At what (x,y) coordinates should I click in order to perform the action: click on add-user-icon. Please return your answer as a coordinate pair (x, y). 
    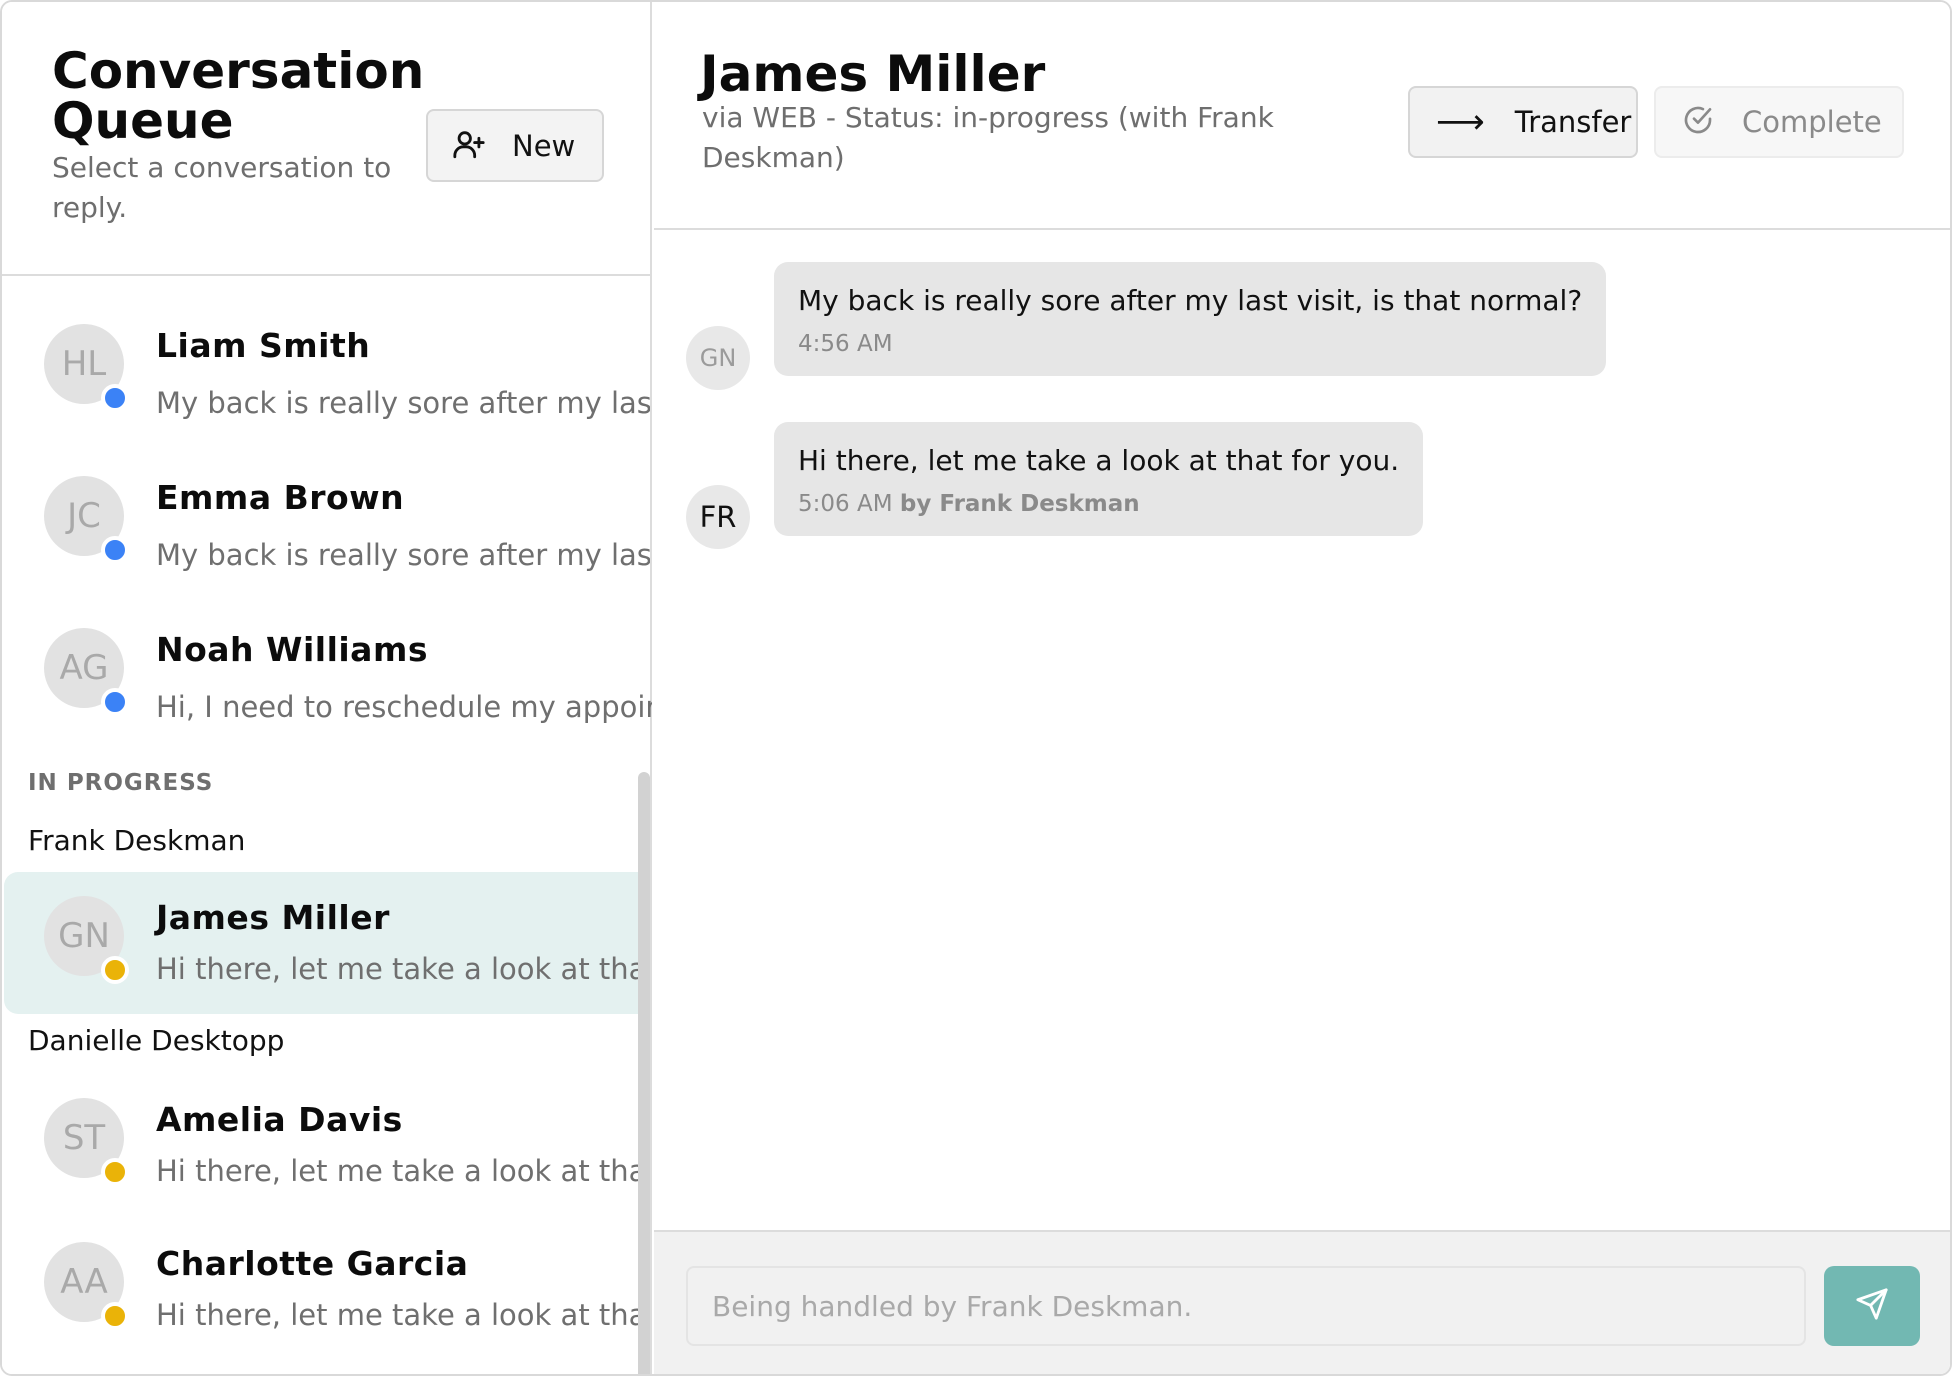
    Looking at the image, I should click on (469, 146).